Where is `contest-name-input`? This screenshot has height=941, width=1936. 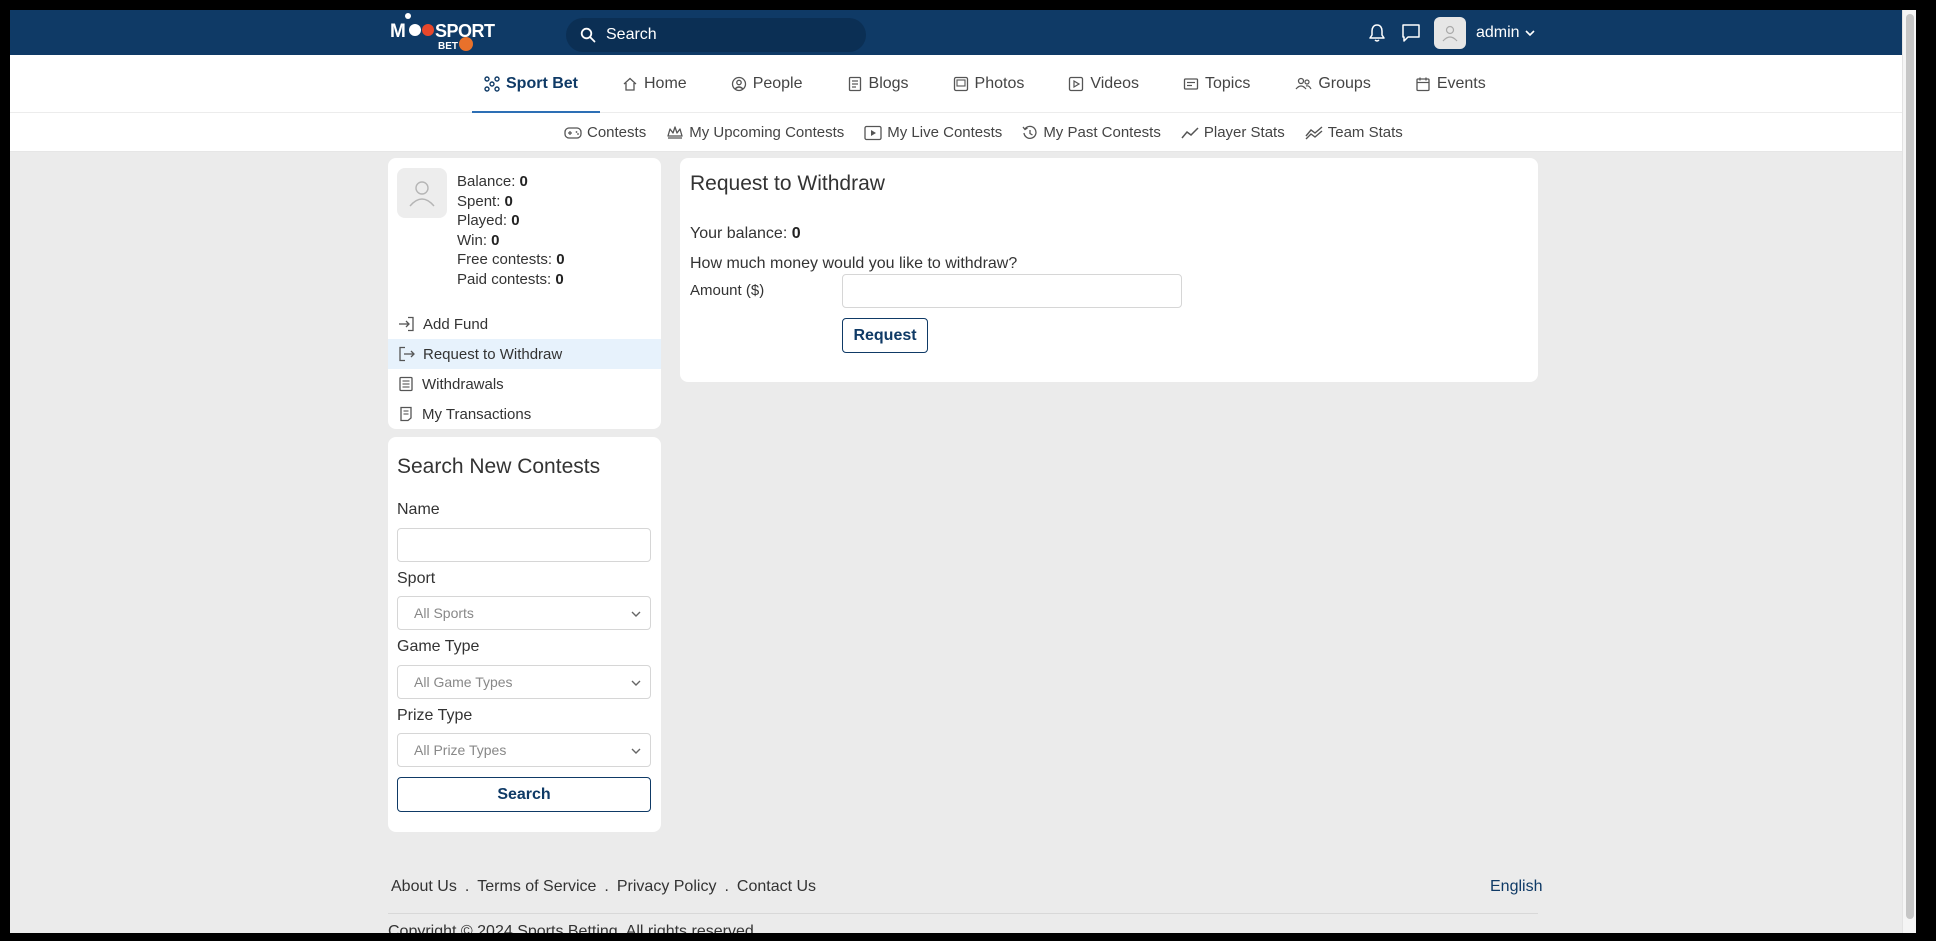 contest-name-input is located at coordinates (524, 545).